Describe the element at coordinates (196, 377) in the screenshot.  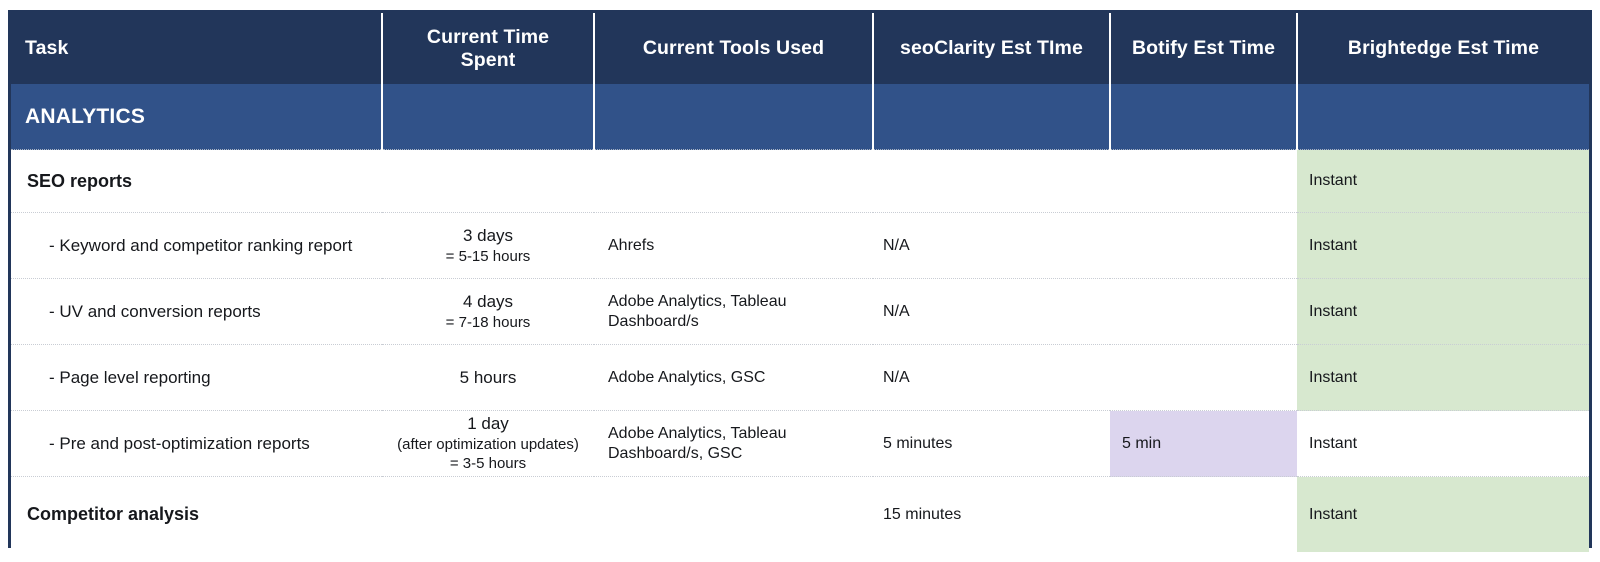
I see `row-task-label: - Page level reporting` at that location.